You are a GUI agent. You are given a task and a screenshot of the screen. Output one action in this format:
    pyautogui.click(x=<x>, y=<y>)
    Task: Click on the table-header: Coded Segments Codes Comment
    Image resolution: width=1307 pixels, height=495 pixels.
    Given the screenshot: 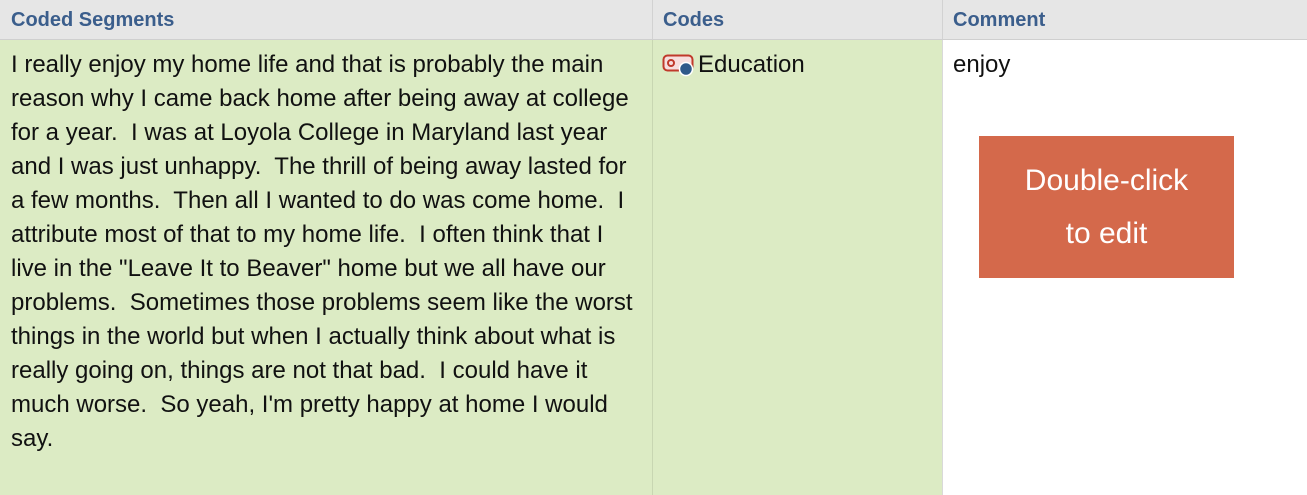 What is the action you would take?
    pyautogui.click(x=653, y=20)
    